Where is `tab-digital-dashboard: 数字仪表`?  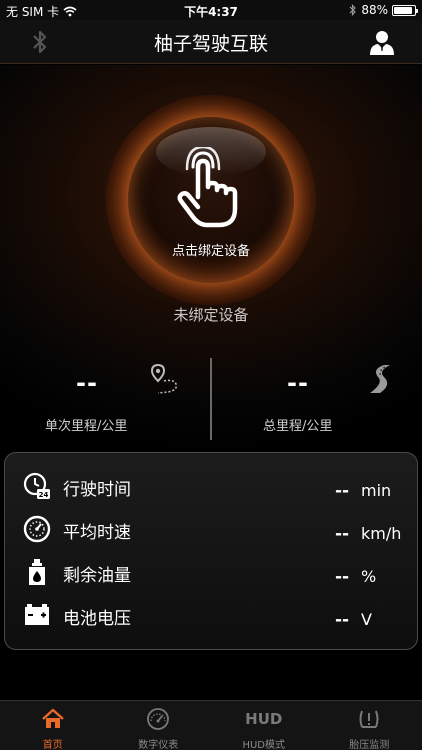 tab-digital-dashboard: 数字仪表 is located at coordinates (159, 725).